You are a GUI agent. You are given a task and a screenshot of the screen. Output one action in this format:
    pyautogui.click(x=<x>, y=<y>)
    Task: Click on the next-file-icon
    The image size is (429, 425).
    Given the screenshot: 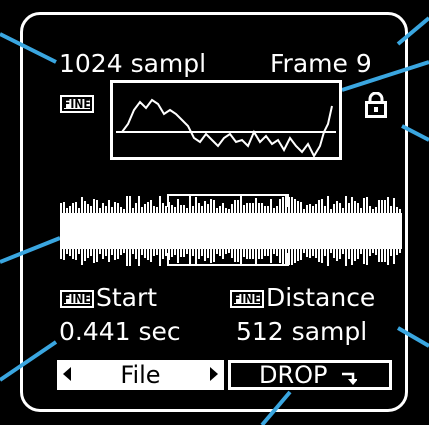 What is the action you would take?
    pyautogui.click(x=214, y=374)
    